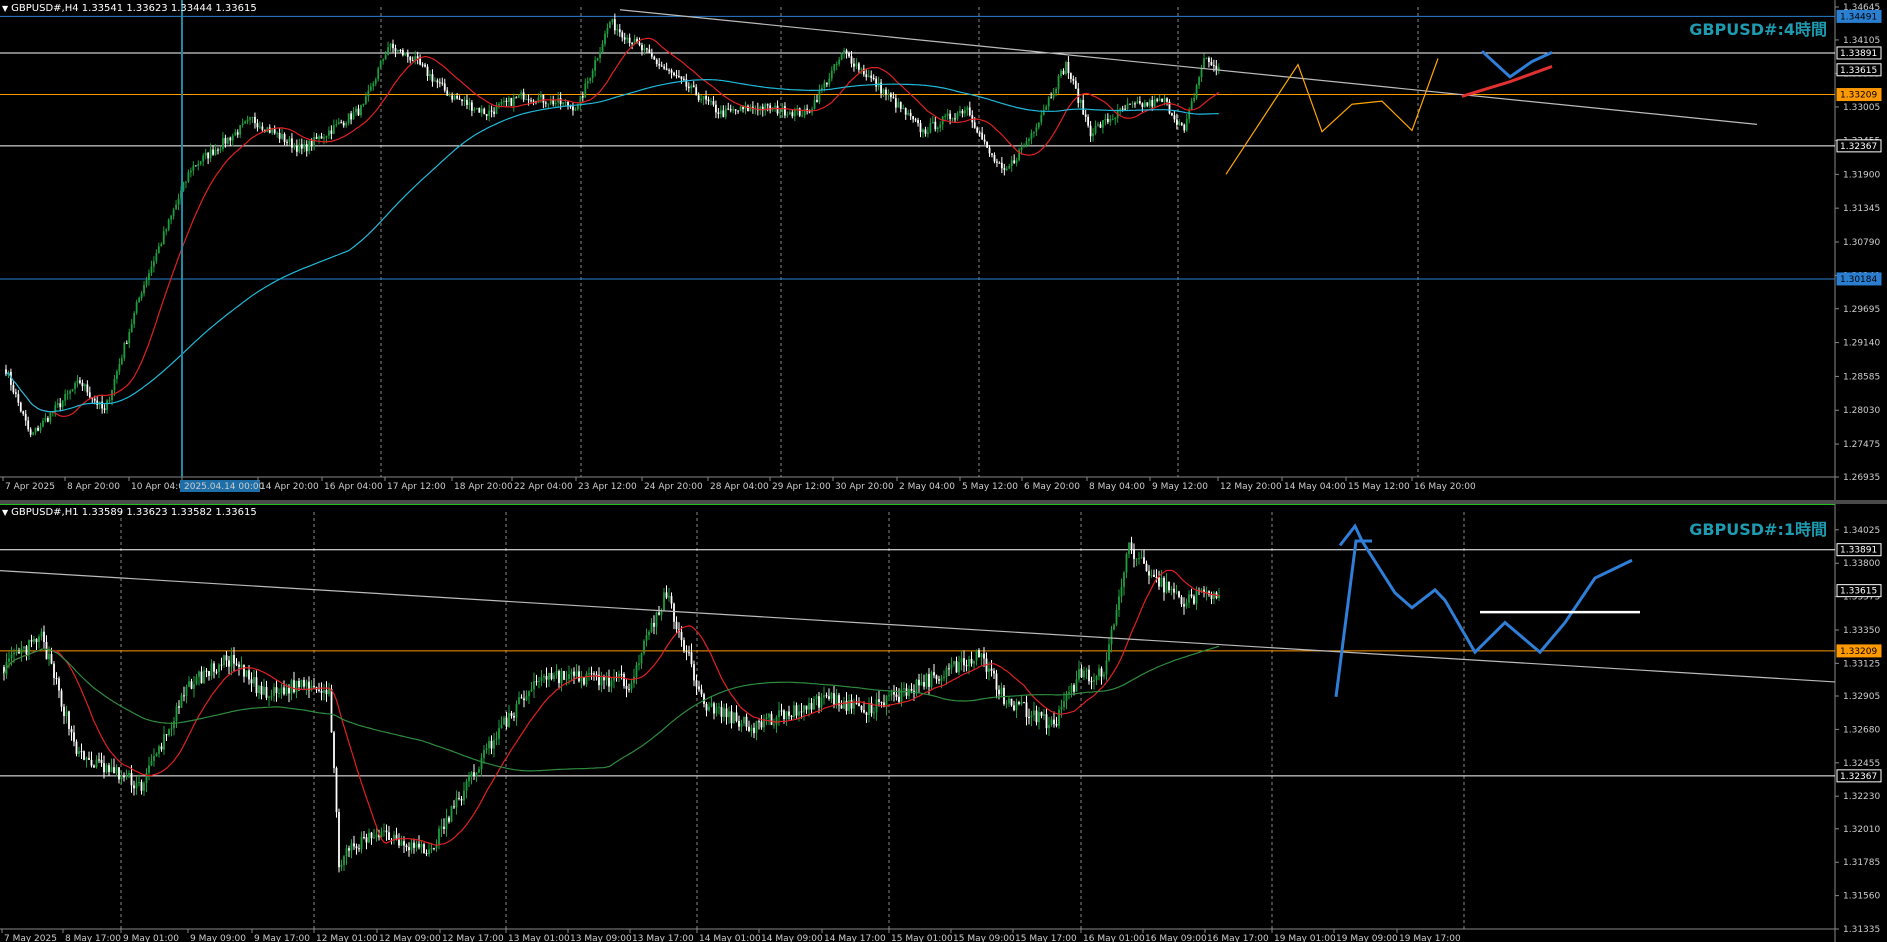  I want to click on trend-line, so click(918, 626).